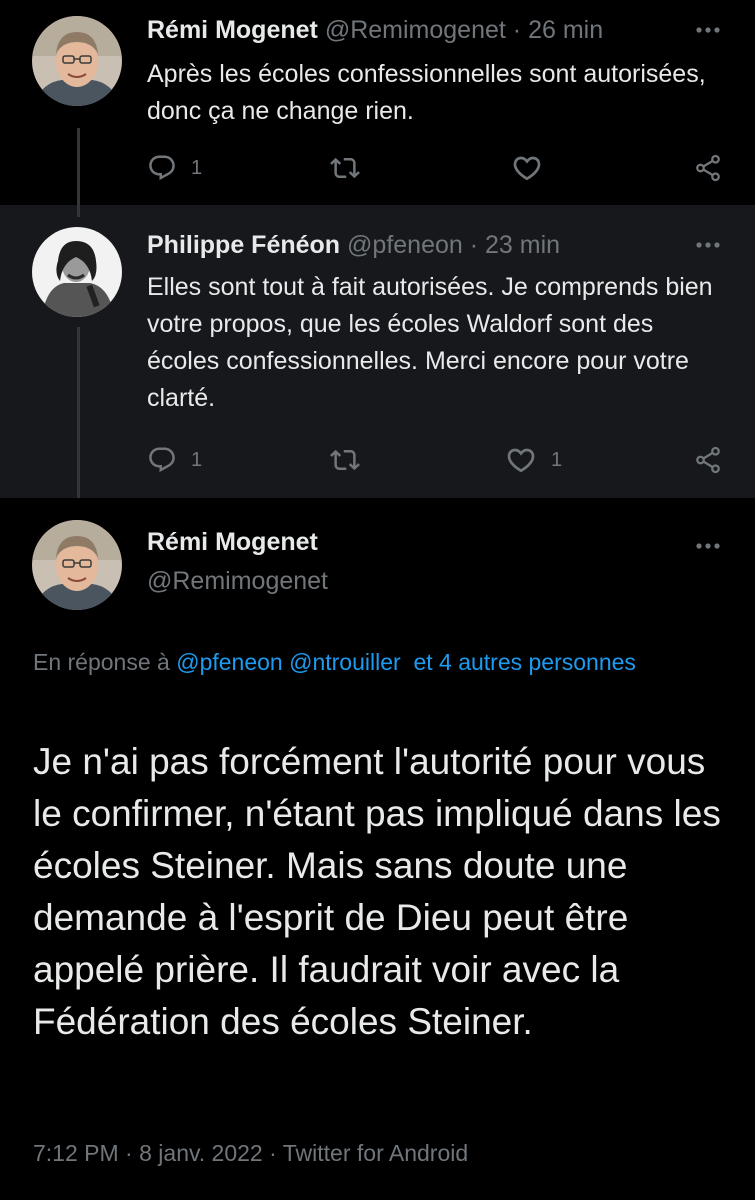 The height and width of the screenshot is (1200, 755). What do you see at coordinates (201, 1153) in the screenshot?
I see `tweet-date: 8 janv. 2022` at bounding box center [201, 1153].